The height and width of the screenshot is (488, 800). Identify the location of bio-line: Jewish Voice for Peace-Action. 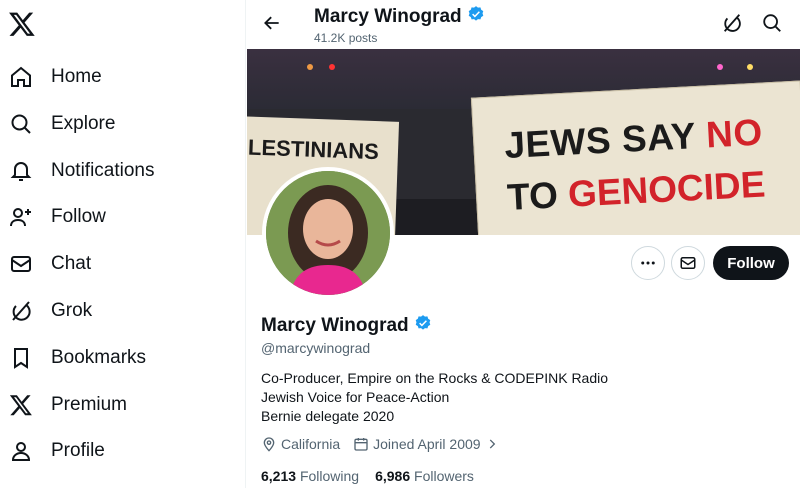
(355, 397).